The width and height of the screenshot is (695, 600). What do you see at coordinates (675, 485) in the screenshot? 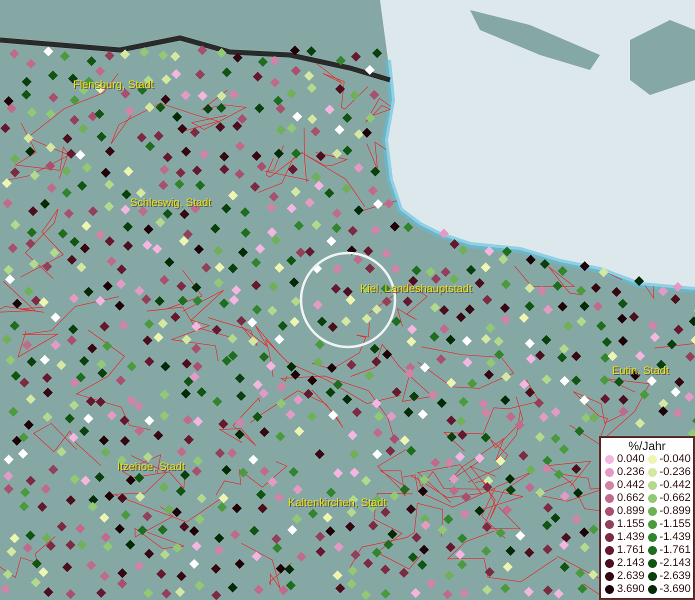
I see `legend-label: -0.442` at bounding box center [675, 485].